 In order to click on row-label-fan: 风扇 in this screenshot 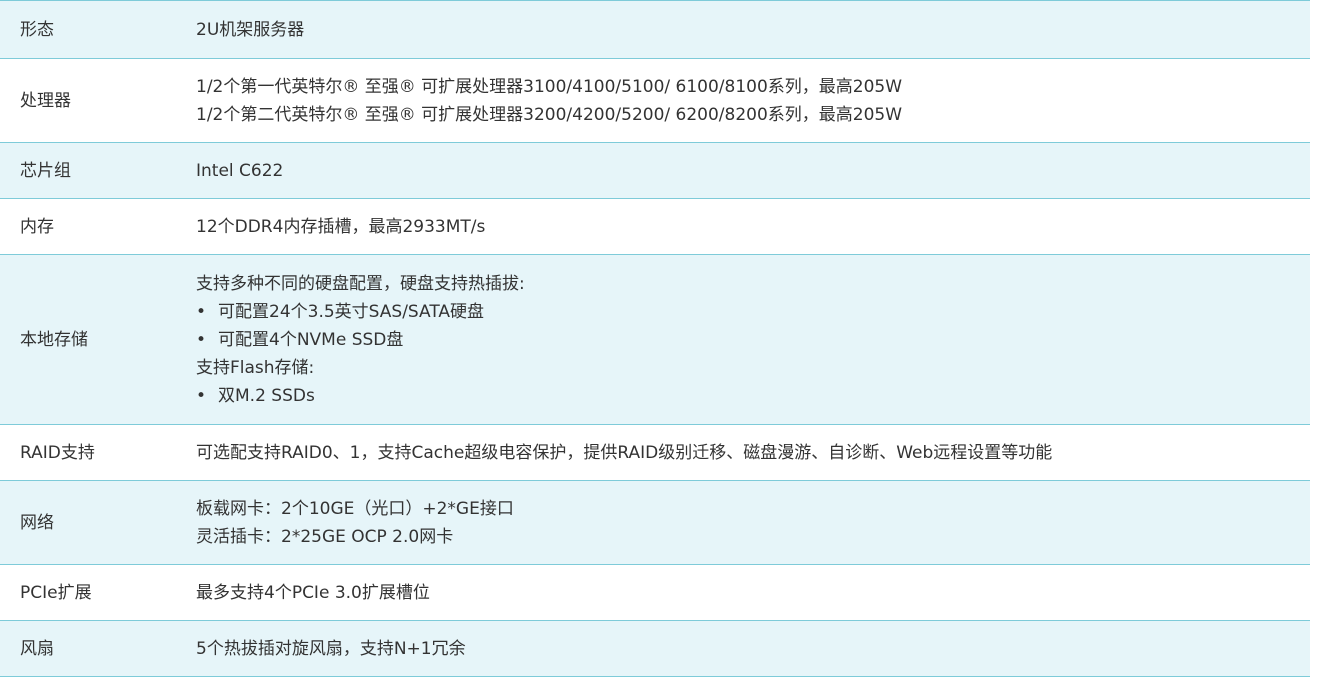, I will do `click(37, 648)`.